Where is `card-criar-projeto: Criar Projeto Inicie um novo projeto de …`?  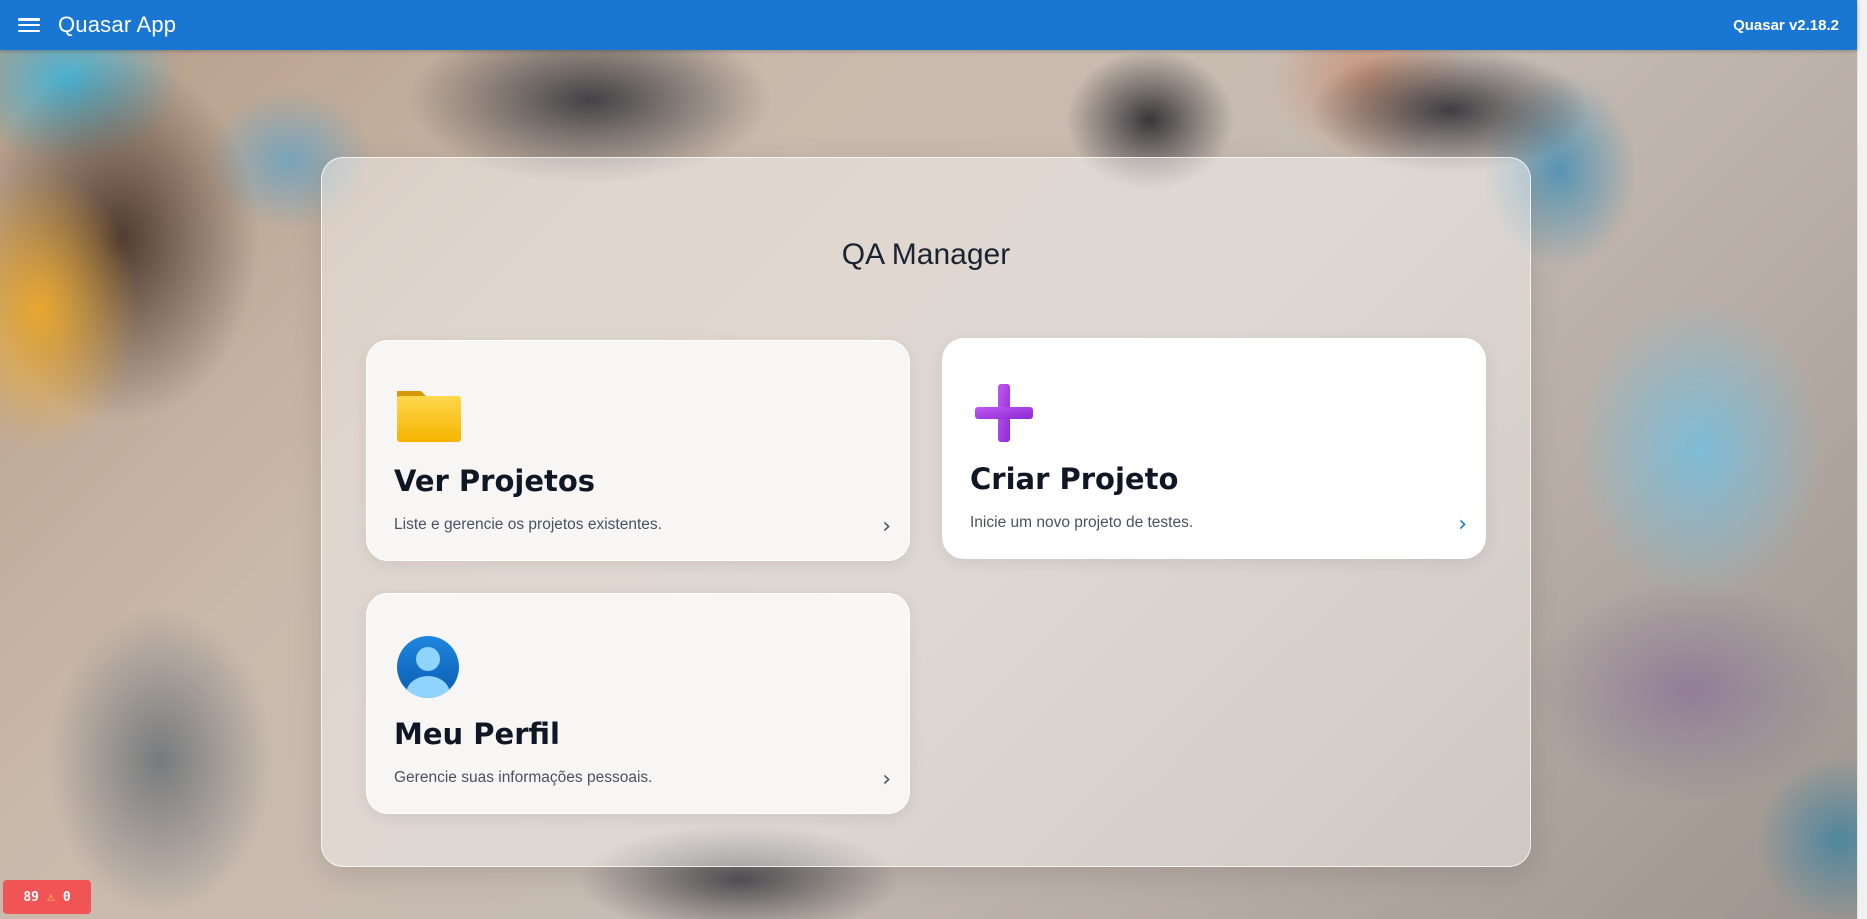 card-criar-projeto: Criar Projeto Inicie um novo projeto de … is located at coordinates (1214, 448).